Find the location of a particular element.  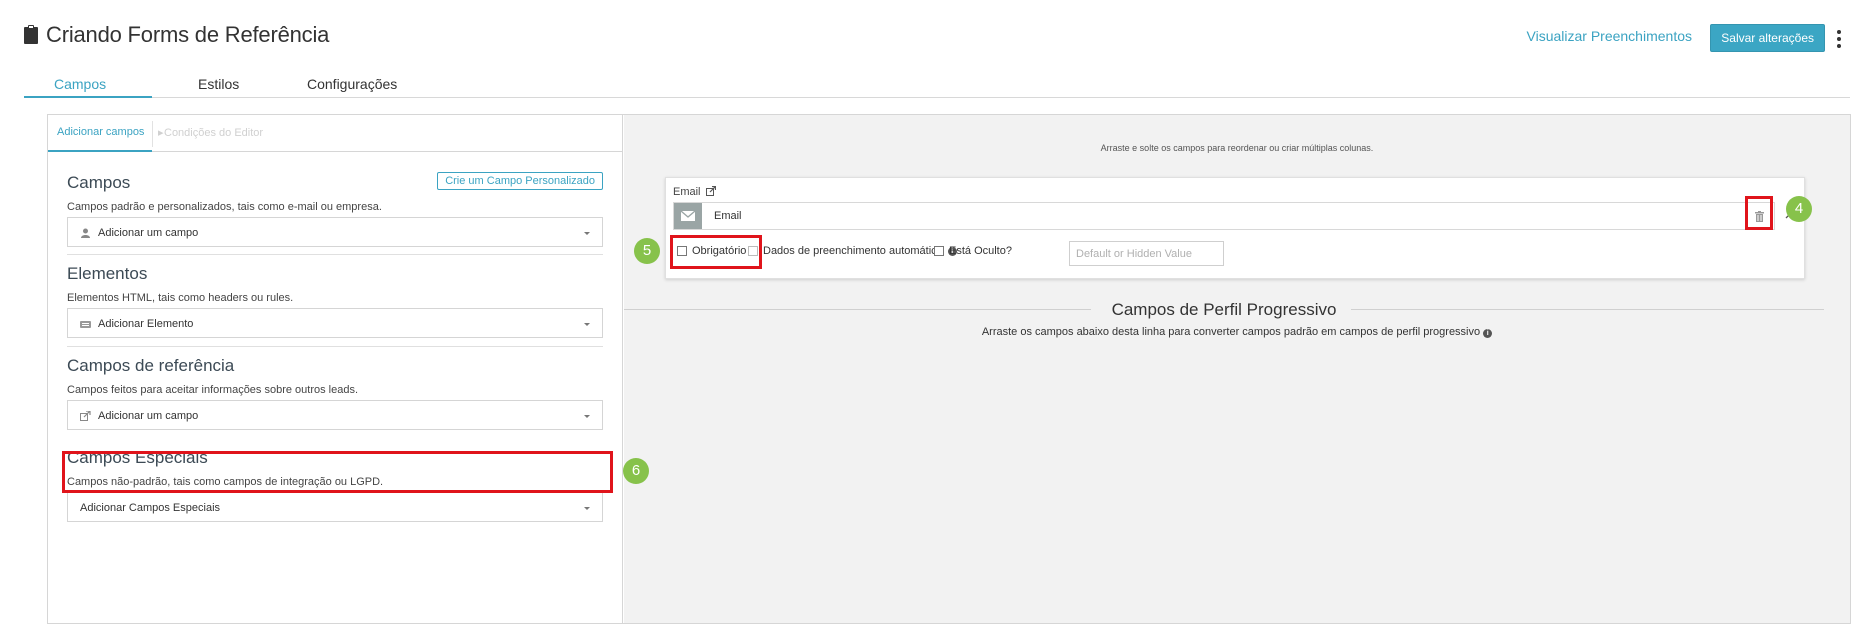

hidden-value-input is located at coordinates (1146, 253).